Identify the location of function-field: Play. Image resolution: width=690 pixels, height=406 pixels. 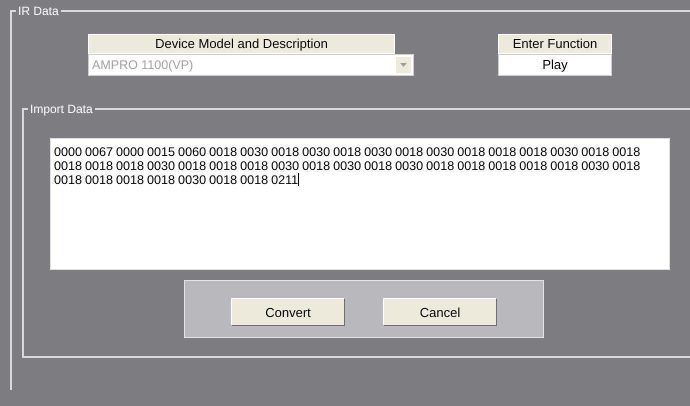
(555, 65).